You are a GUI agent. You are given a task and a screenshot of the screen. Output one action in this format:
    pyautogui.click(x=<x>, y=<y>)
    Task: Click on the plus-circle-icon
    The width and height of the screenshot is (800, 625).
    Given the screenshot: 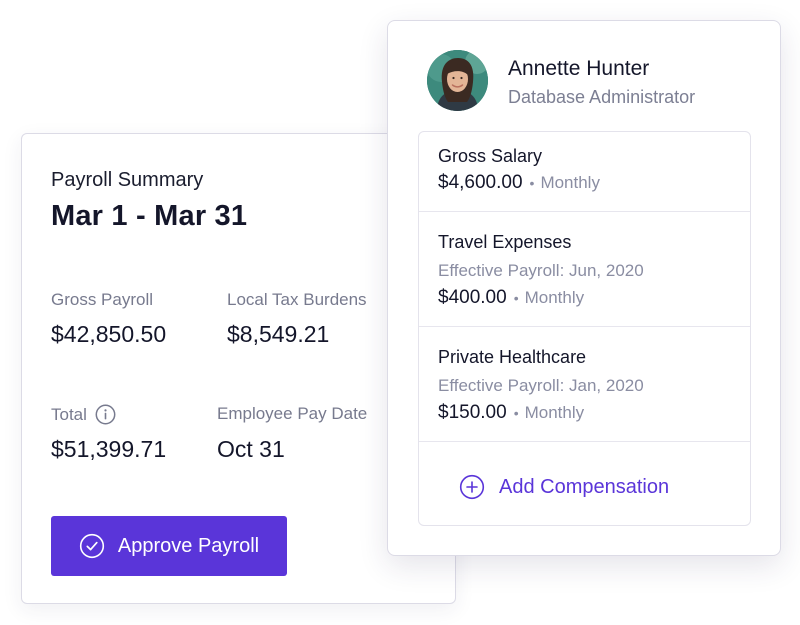 What is the action you would take?
    pyautogui.click(x=472, y=487)
    